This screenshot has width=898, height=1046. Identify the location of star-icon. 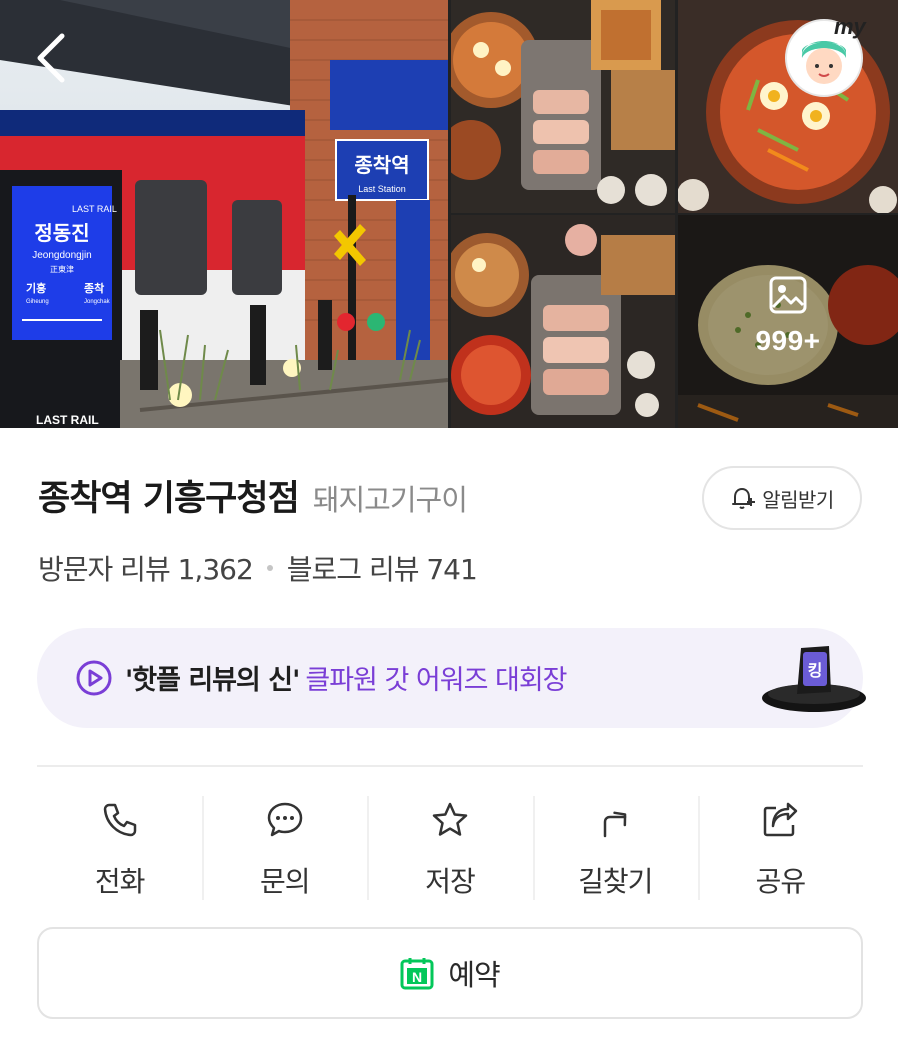
(450, 819).